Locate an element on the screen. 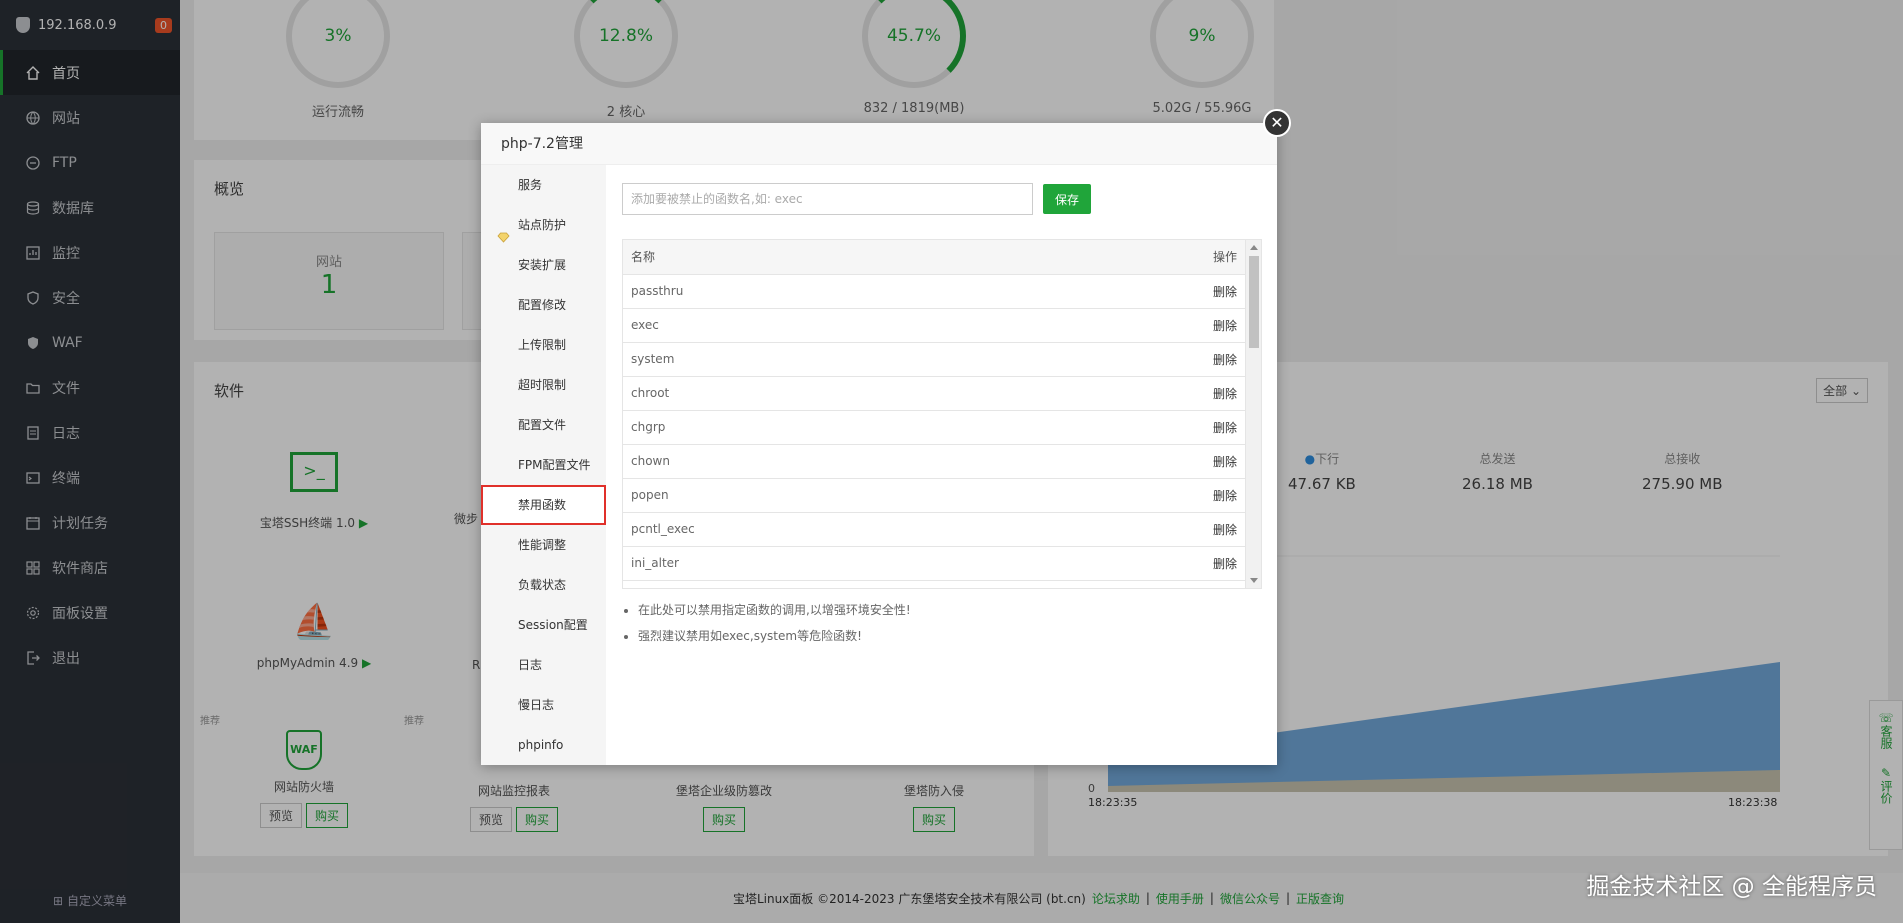 The width and height of the screenshot is (1903, 923). function-name: popen is located at coordinates (820, 495).